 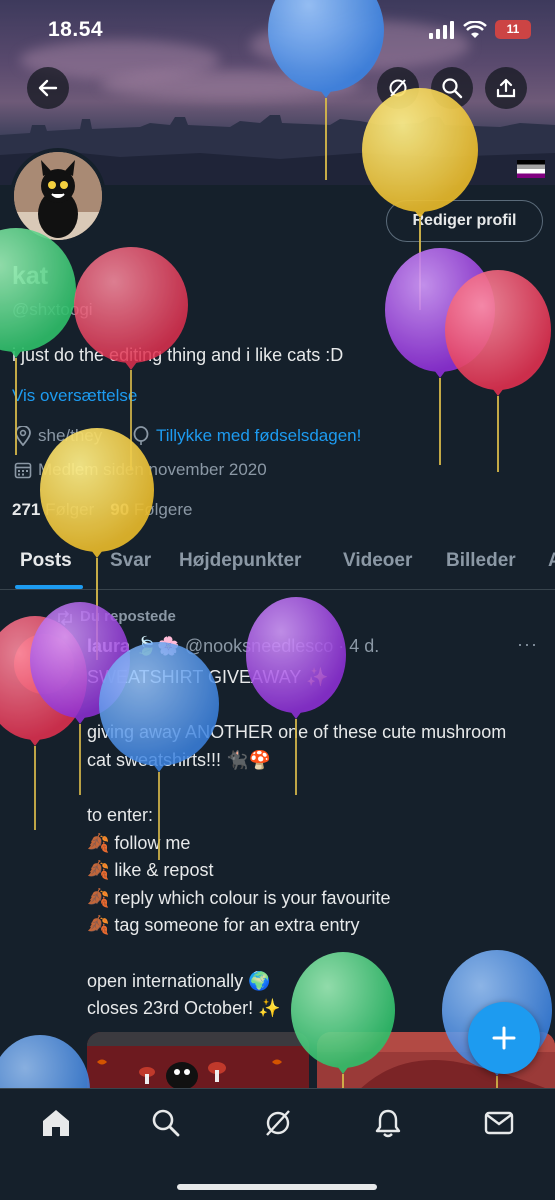 I want to click on status-bar: 18.54 11, so click(x=277, y=30).